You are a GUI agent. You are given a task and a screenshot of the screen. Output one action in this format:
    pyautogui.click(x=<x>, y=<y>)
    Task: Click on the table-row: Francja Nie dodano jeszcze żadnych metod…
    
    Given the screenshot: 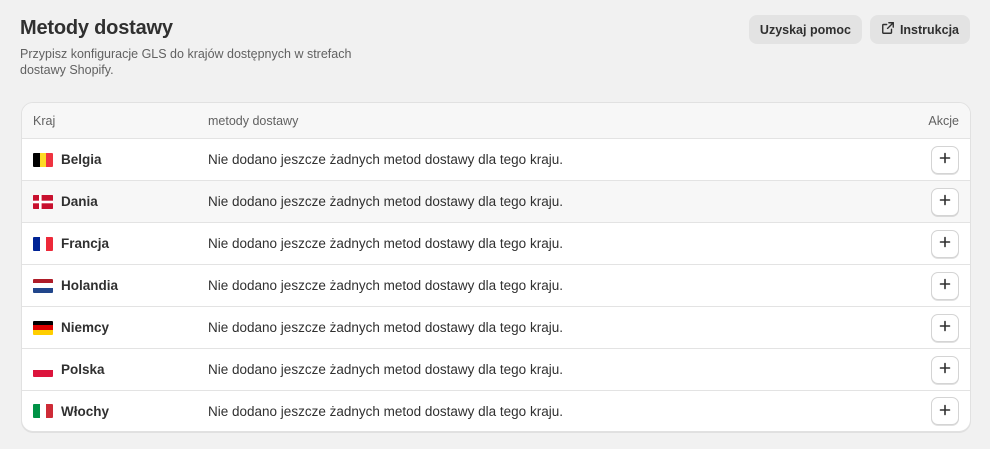 What is the action you would take?
    pyautogui.click(x=496, y=244)
    